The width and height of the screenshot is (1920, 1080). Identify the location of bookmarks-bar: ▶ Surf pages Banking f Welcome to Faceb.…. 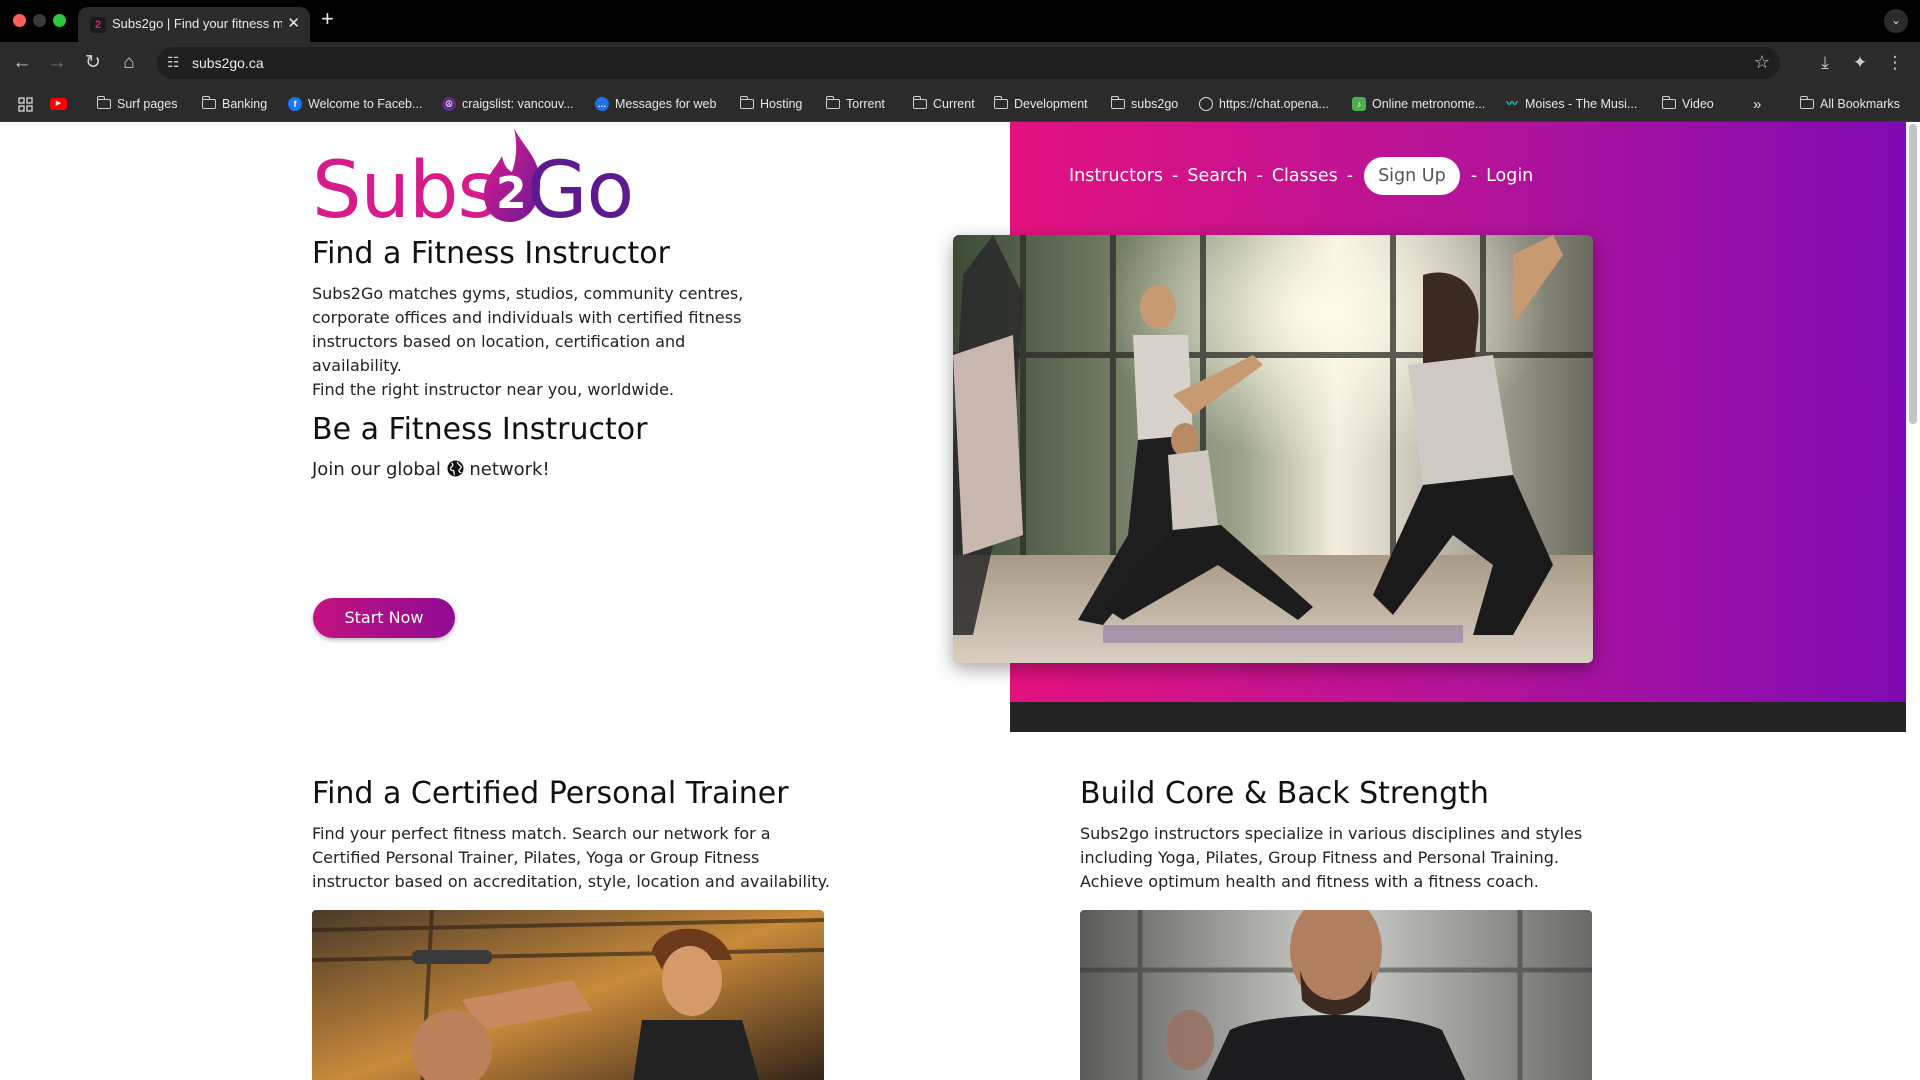
(960, 103).